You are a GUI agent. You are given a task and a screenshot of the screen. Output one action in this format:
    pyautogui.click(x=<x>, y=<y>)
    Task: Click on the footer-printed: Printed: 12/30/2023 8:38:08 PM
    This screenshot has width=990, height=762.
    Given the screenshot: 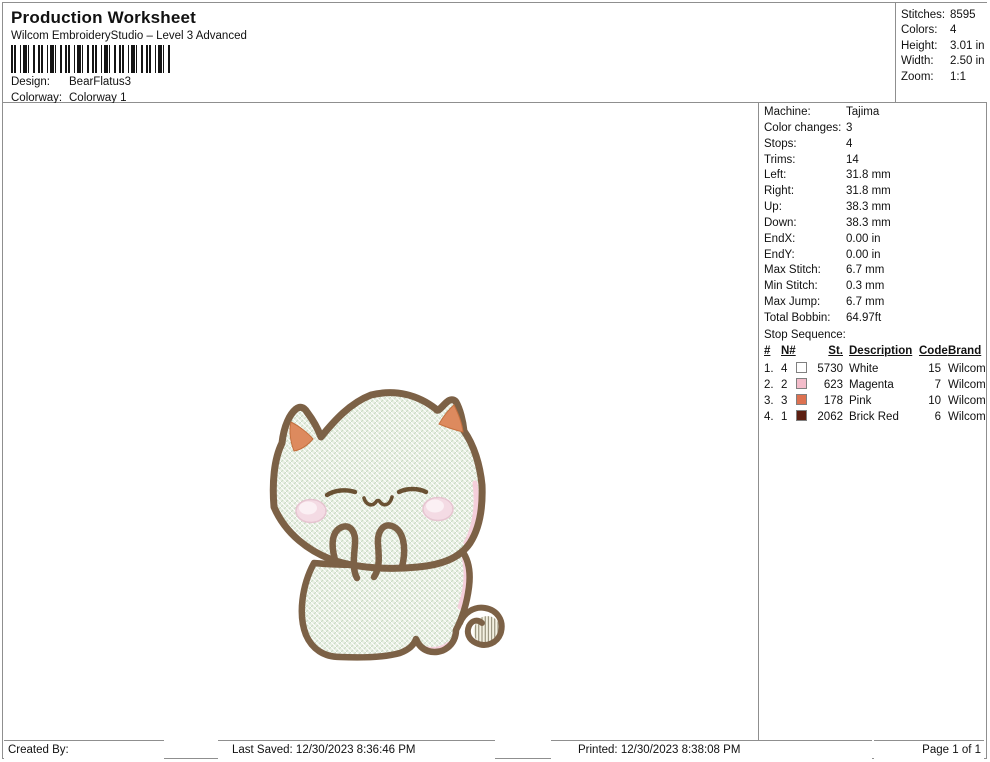 What is the action you would take?
    pyautogui.click(x=711, y=749)
    